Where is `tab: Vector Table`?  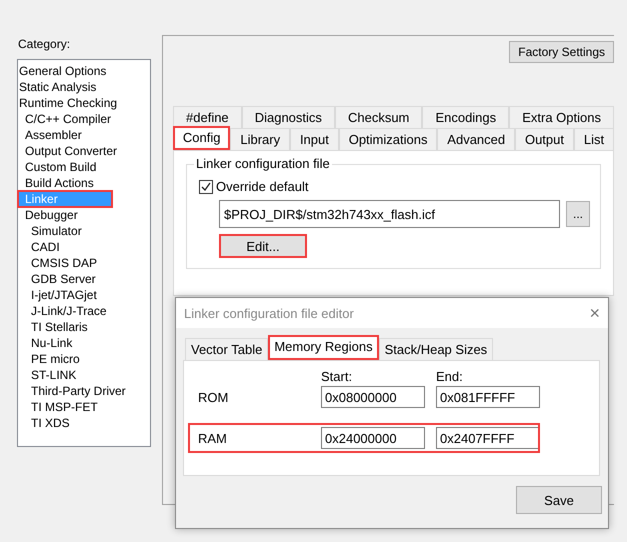
tab: Vector Table is located at coordinates (226, 349).